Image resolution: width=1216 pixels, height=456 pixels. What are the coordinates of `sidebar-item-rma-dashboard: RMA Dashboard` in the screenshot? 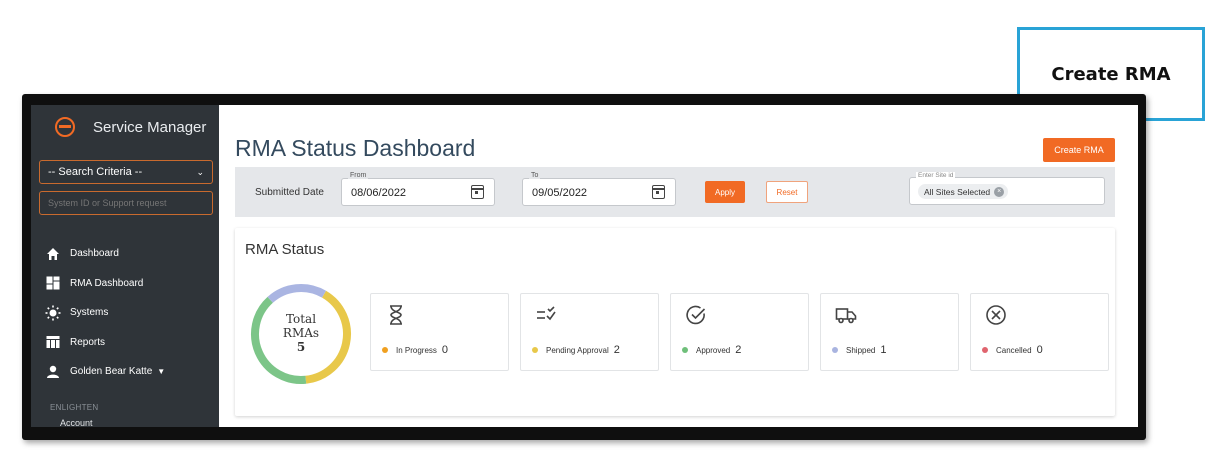 It's located at (105, 284).